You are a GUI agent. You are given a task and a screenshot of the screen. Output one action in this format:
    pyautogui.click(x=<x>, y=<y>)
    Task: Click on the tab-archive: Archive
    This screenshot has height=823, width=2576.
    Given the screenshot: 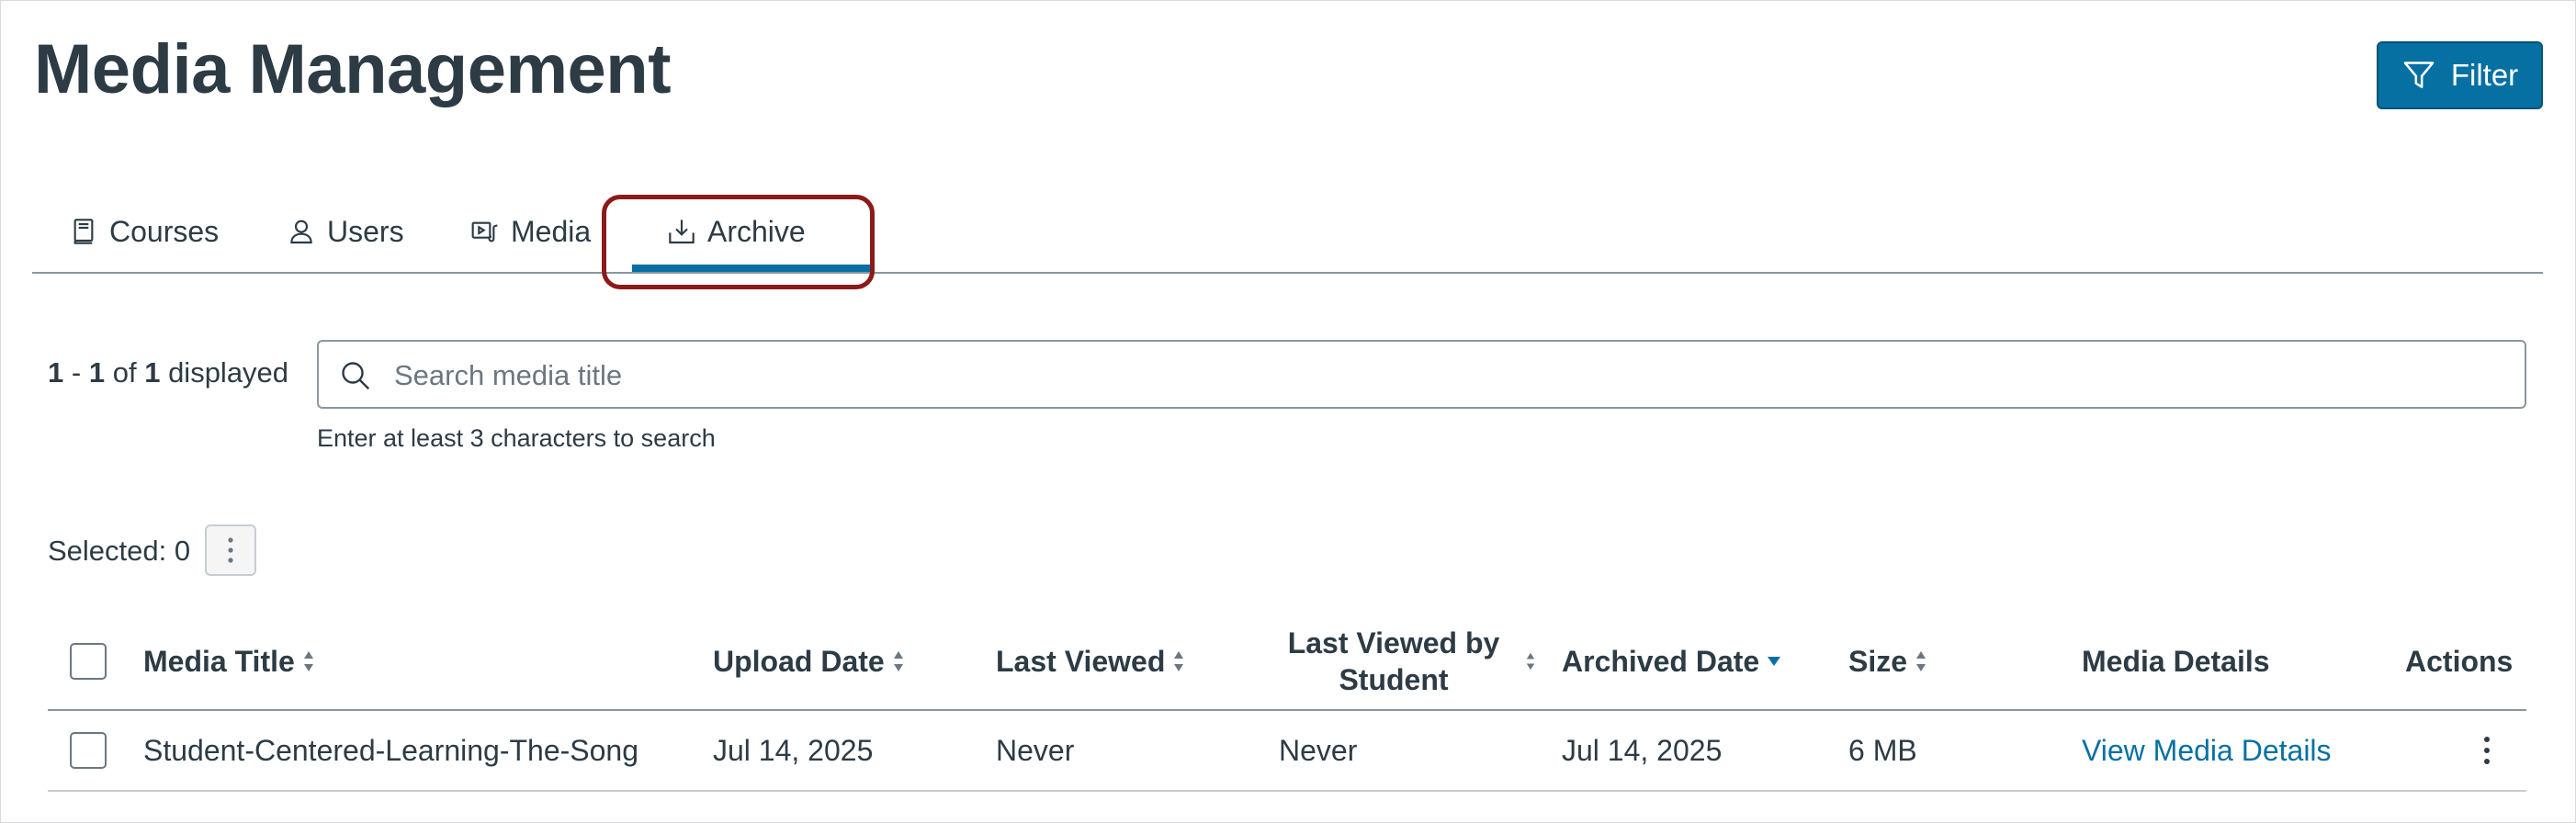 What is the action you would take?
    pyautogui.click(x=736, y=231)
    